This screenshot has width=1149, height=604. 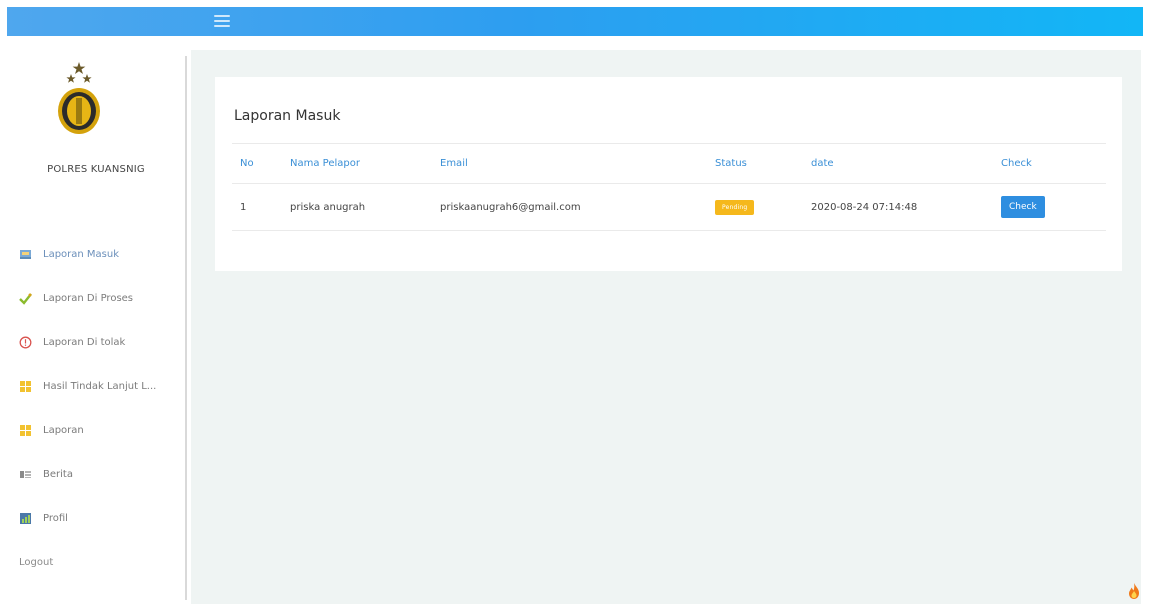 I want to click on table-header-row: No Nama Pelapor Email Status date Check, so click(x=669, y=163).